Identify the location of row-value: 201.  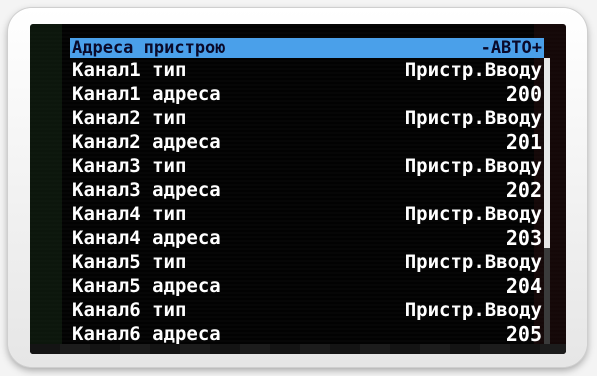
(523, 142).